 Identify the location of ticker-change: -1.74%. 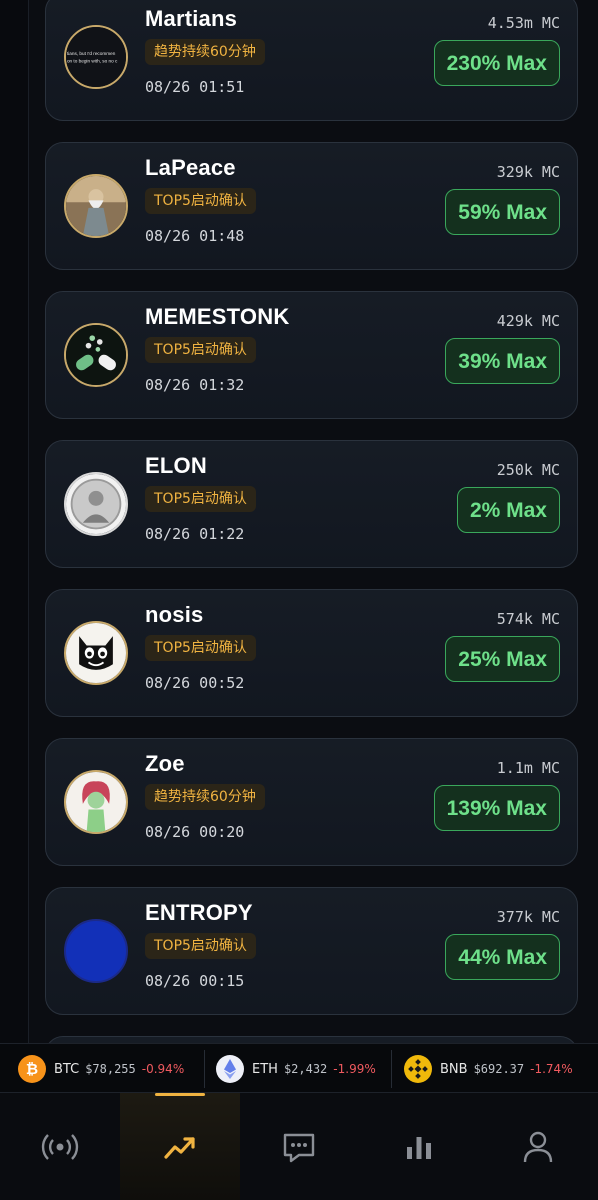
(551, 1069).